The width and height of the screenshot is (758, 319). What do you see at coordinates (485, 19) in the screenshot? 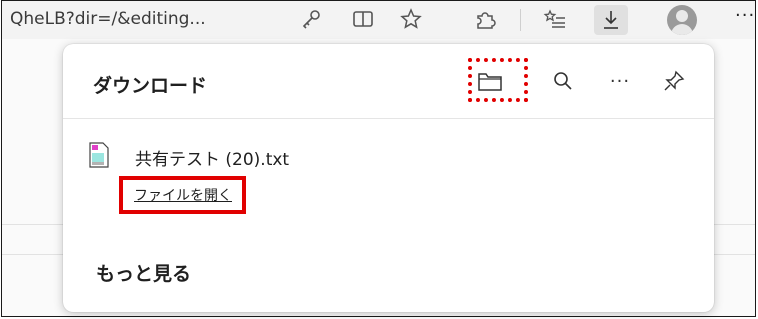
I see `extensions-icon` at bounding box center [485, 19].